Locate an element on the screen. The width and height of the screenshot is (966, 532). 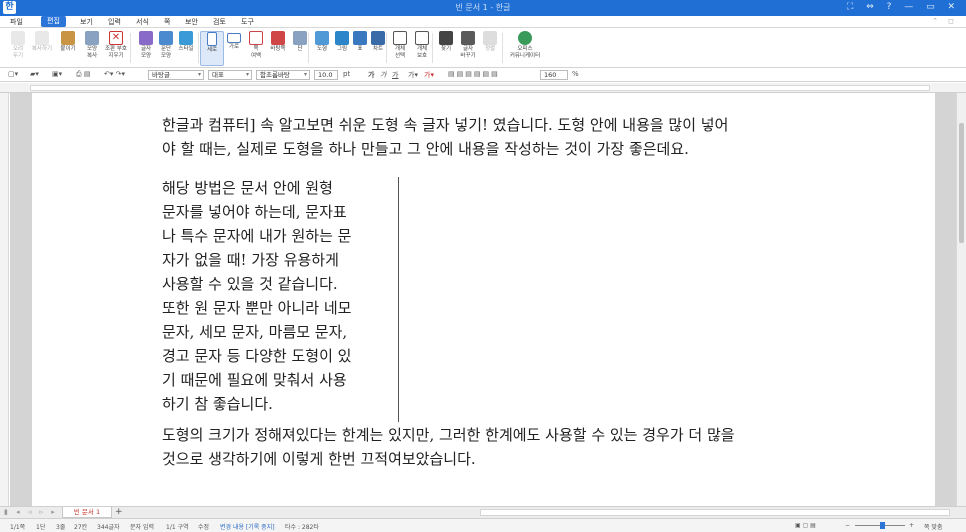
status-typing: 타수 : 282타 is located at coordinates (302, 527).